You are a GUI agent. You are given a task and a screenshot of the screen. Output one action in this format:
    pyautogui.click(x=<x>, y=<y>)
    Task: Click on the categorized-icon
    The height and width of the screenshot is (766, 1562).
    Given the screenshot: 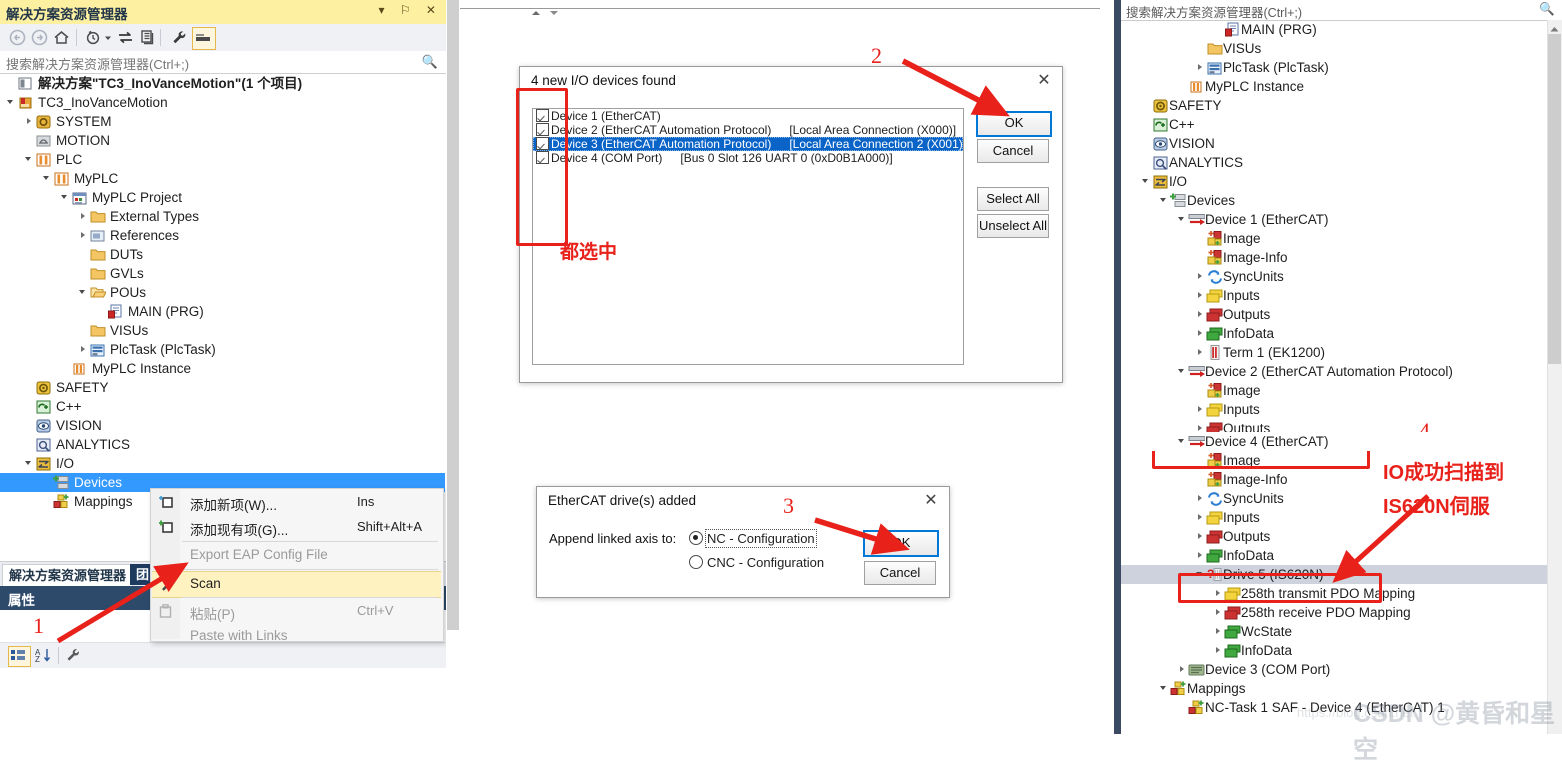 What is the action you would take?
    pyautogui.click(x=19, y=656)
    